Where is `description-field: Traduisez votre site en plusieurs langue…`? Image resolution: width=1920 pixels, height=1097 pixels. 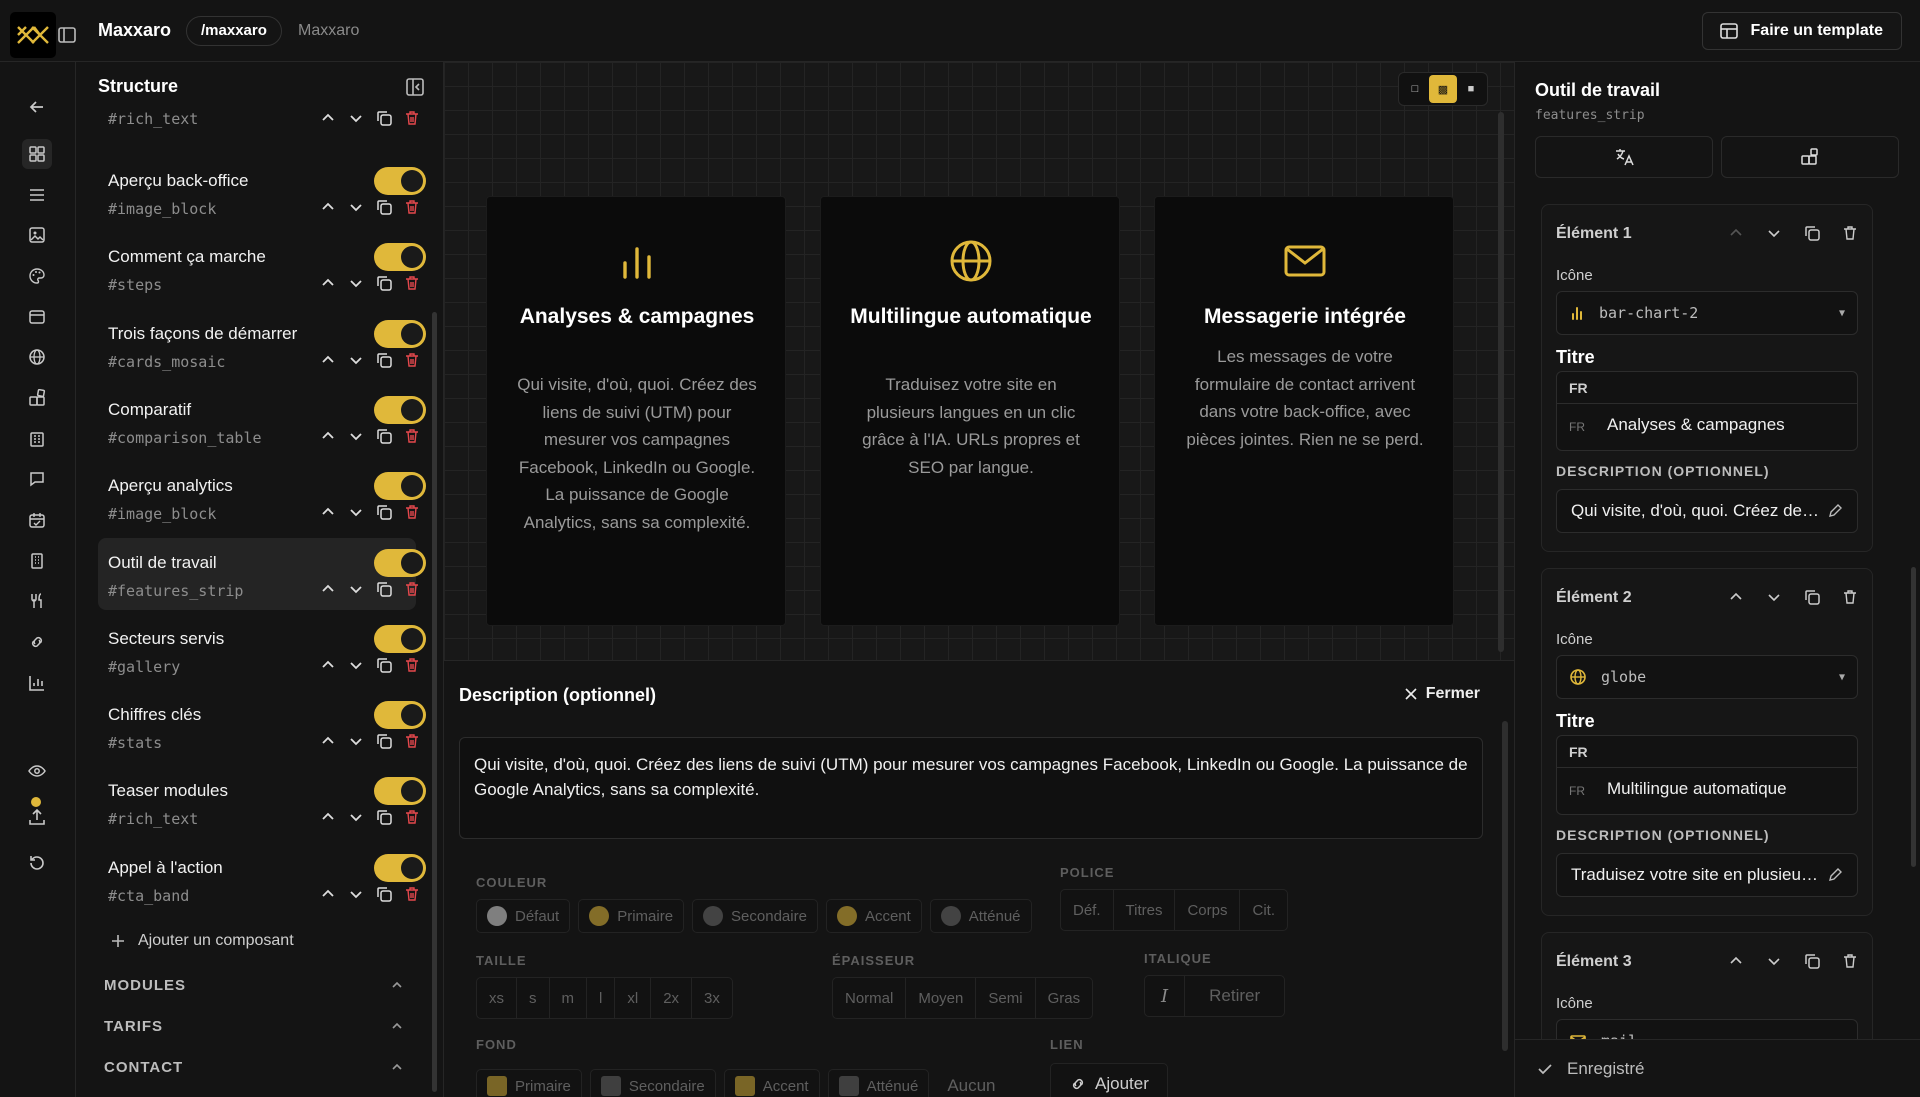
description-field: Traduisez votre site en plusieurs langue… is located at coordinates (1707, 875).